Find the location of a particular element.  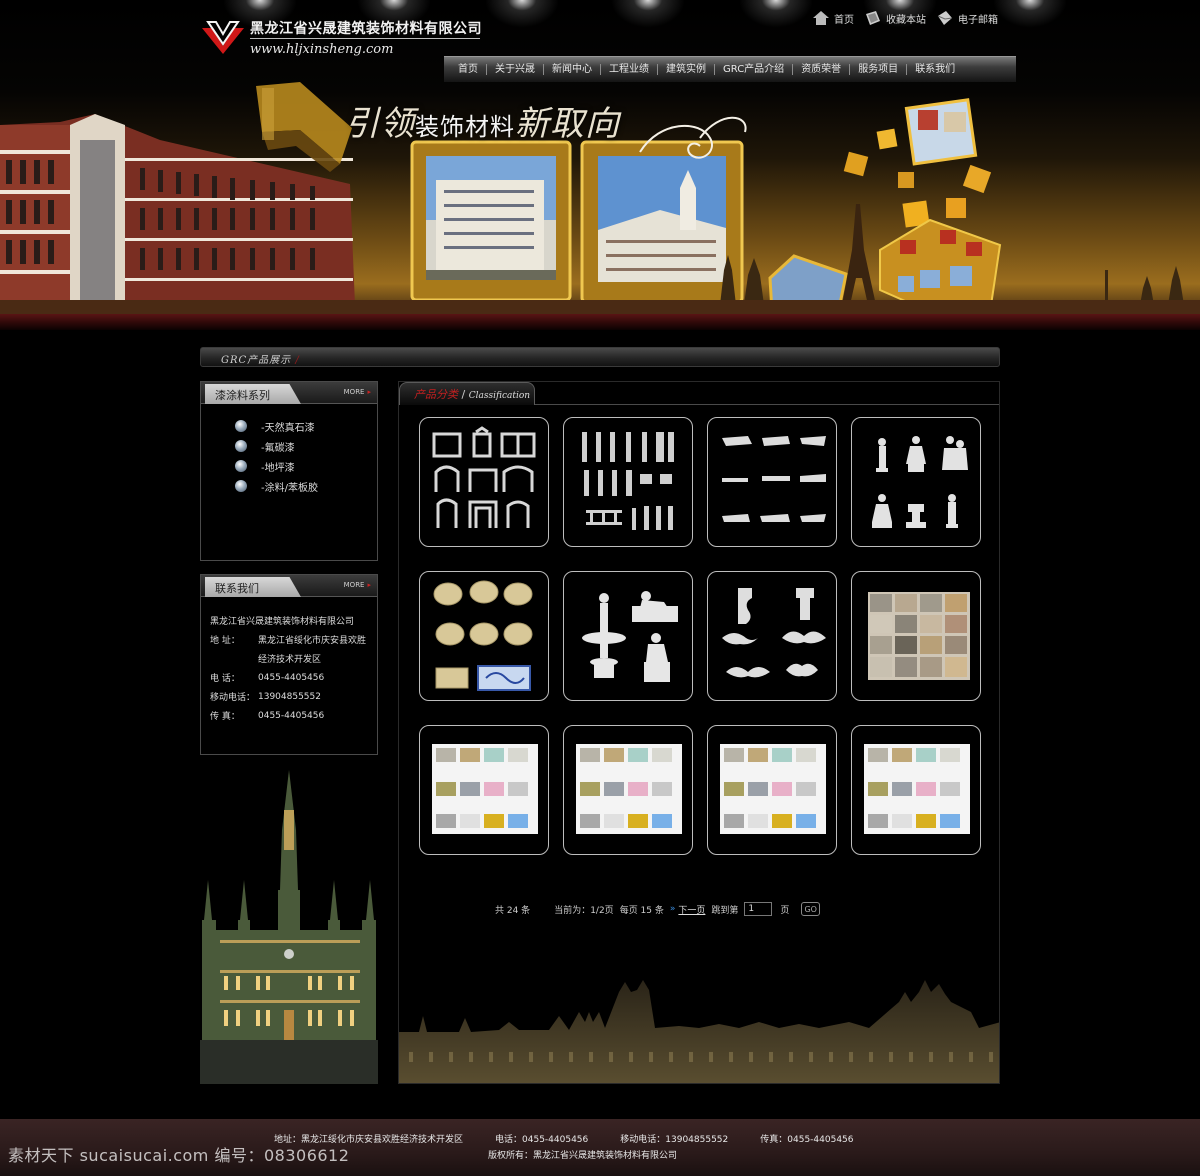

footer-mobile: 移动电话：13904855552 is located at coordinates (674, 1140).